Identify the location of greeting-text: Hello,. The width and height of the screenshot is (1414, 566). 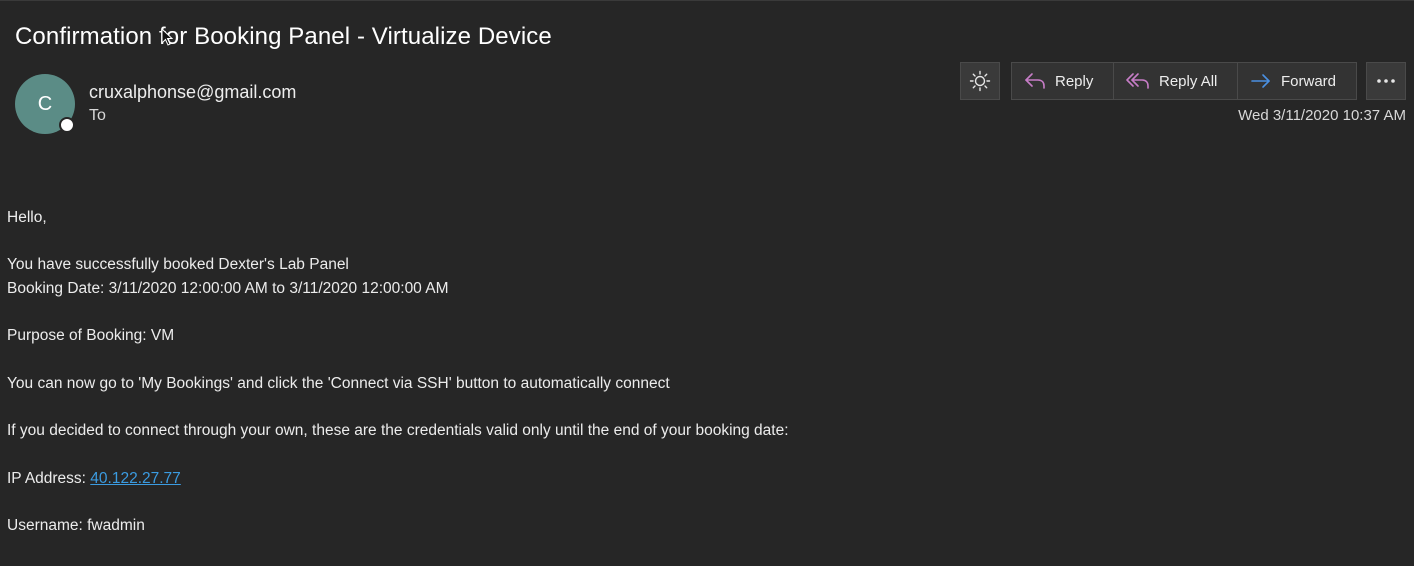
(27, 217).